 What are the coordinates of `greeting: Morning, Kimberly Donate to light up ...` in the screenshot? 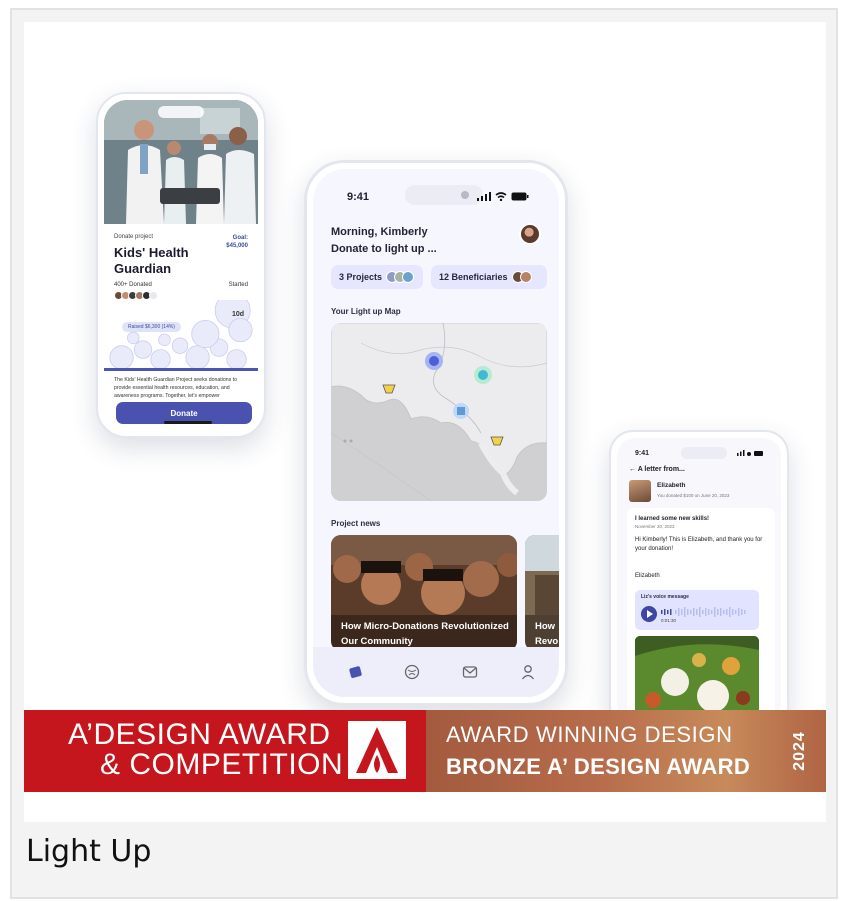 It's located at (384, 241).